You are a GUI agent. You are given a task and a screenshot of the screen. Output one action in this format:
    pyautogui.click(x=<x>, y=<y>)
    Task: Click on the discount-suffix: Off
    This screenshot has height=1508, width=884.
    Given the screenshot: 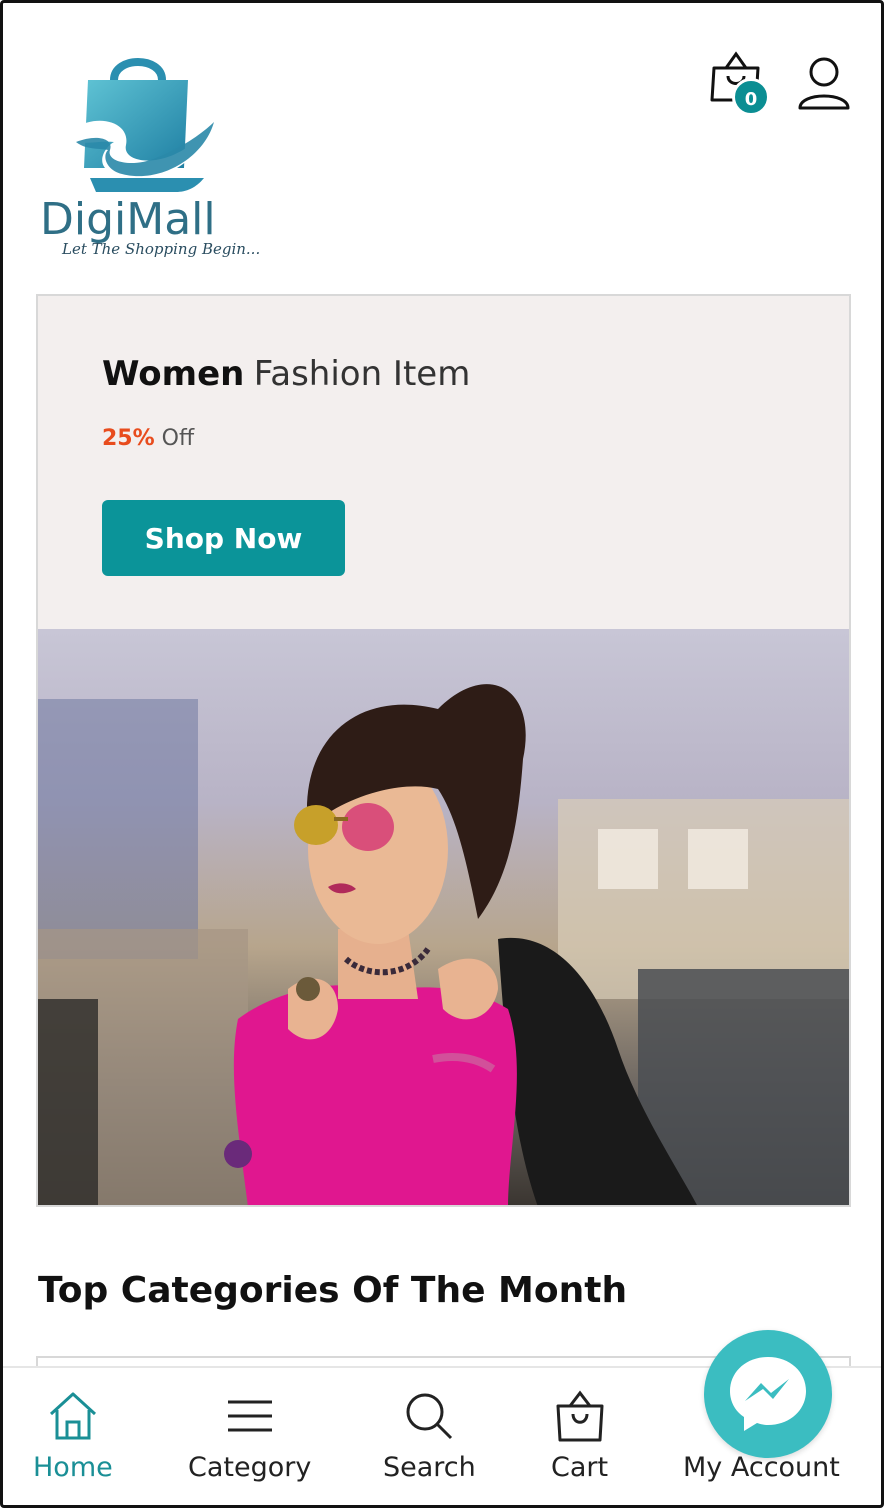 What is the action you would take?
    pyautogui.click(x=178, y=438)
    